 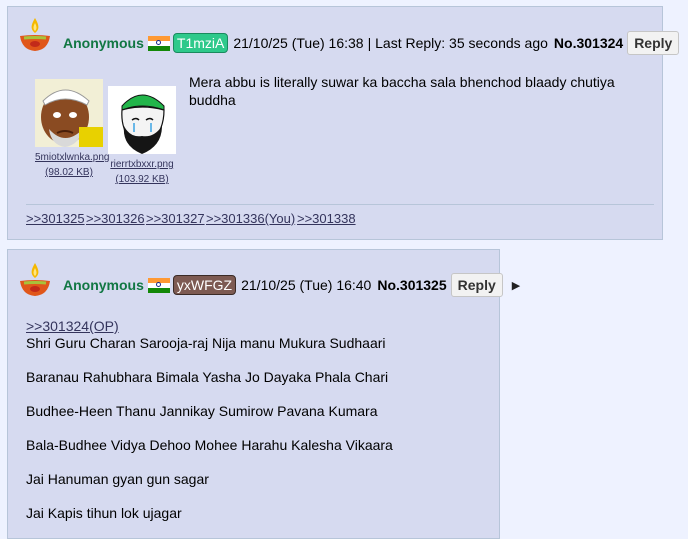 What do you see at coordinates (142, 172) in the screenshot?
I see `file-2-link: rierrtxbxxr.png (103.92 KB)` at bounding box center [142, 172].